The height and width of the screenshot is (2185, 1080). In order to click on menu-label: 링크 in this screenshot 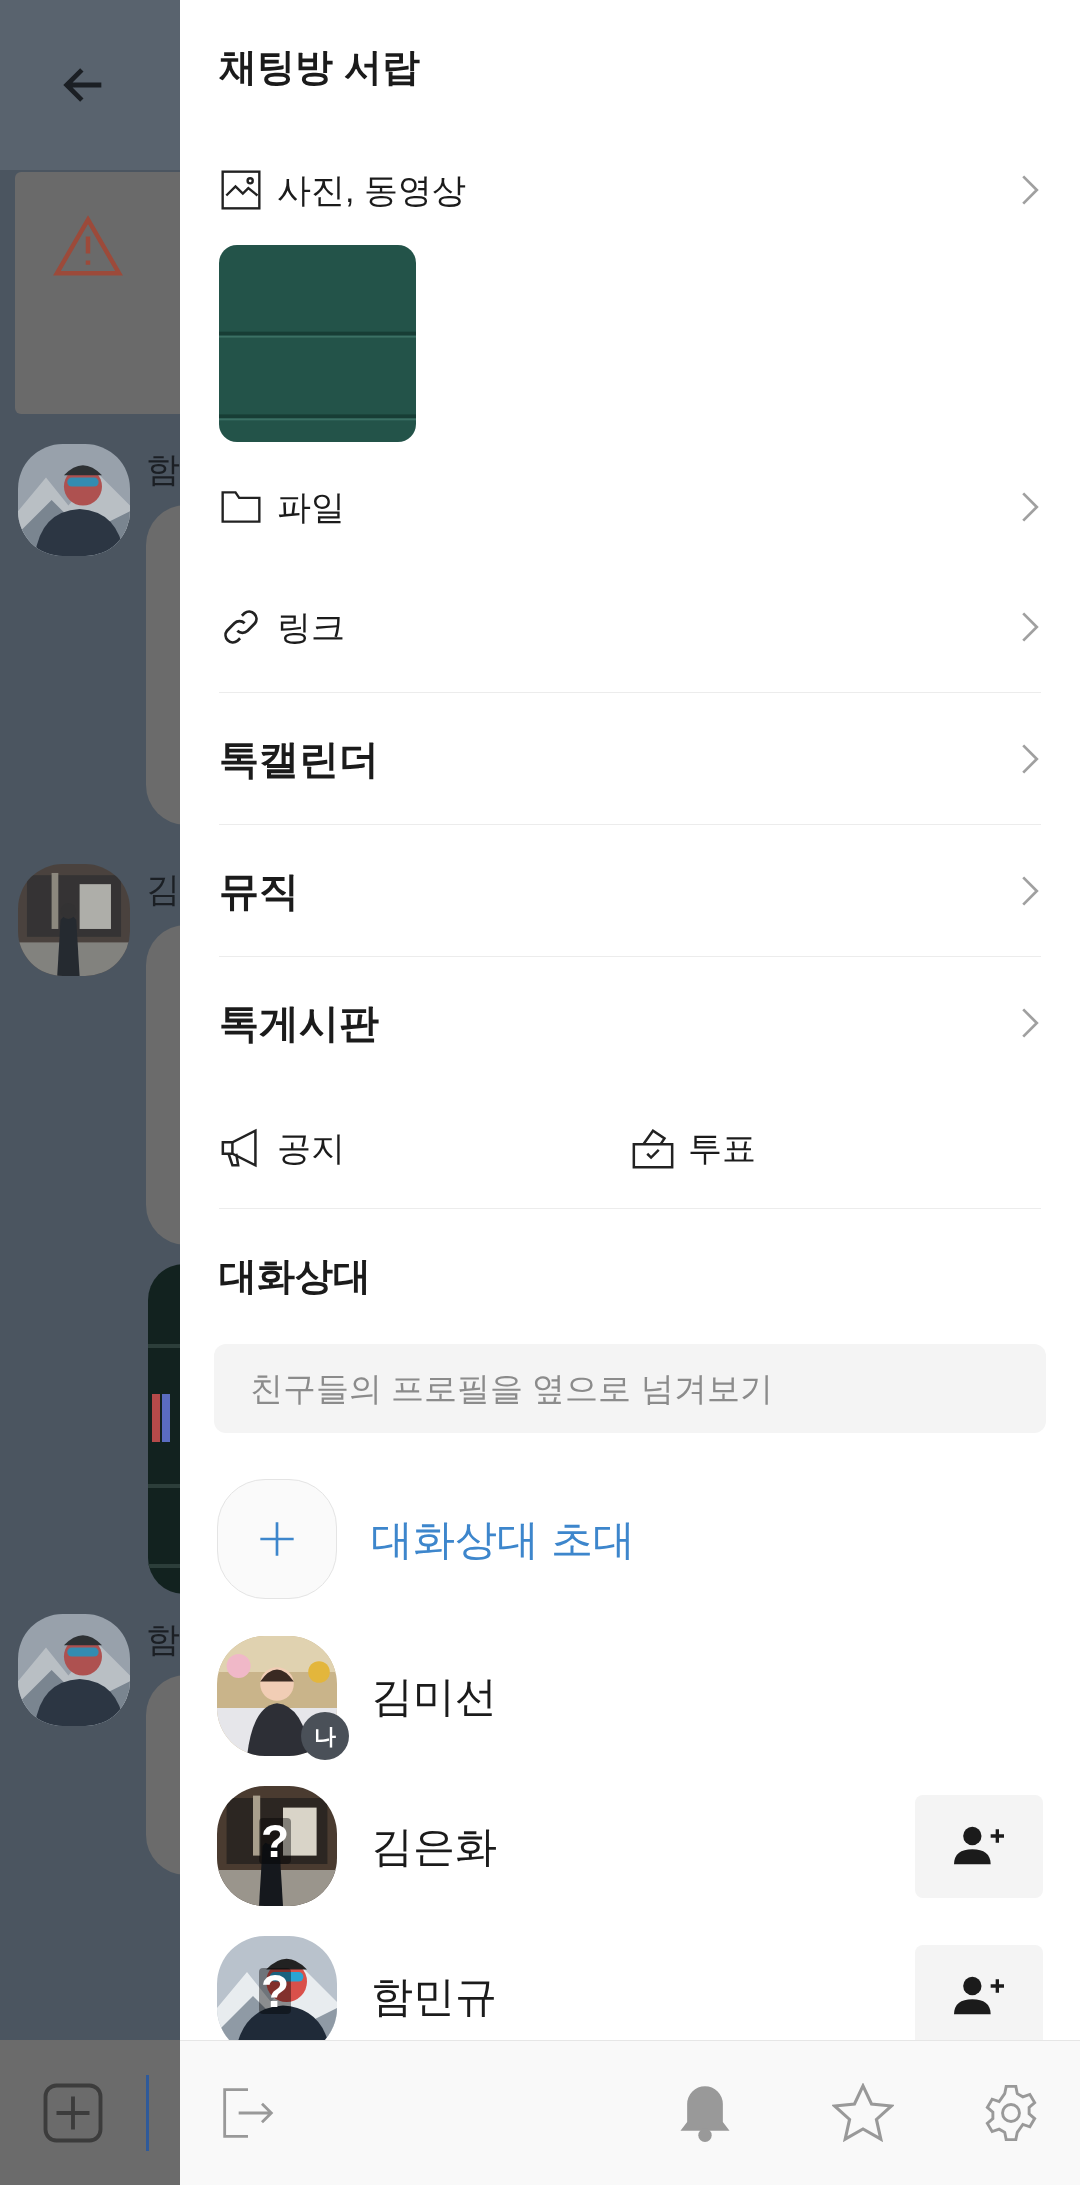, I will do `click(311, 627)`.